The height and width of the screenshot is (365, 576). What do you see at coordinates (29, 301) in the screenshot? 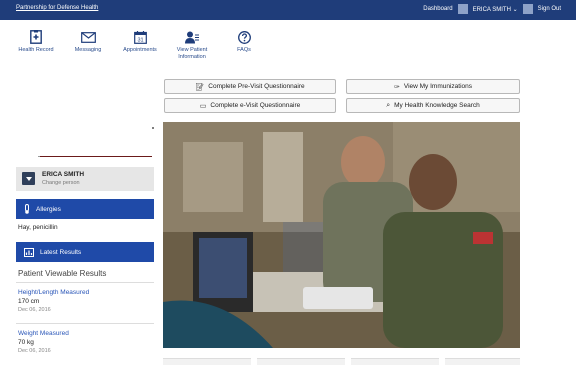
I see `result-value: 170 cm` at bounding box center [29, 301].